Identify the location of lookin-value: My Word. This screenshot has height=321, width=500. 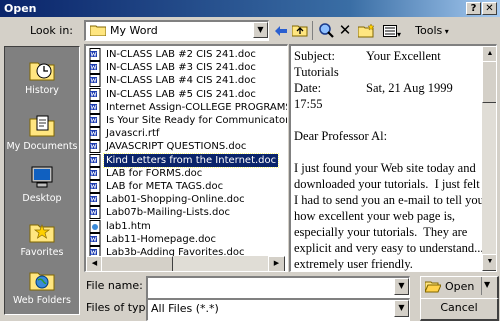
(134, 30).